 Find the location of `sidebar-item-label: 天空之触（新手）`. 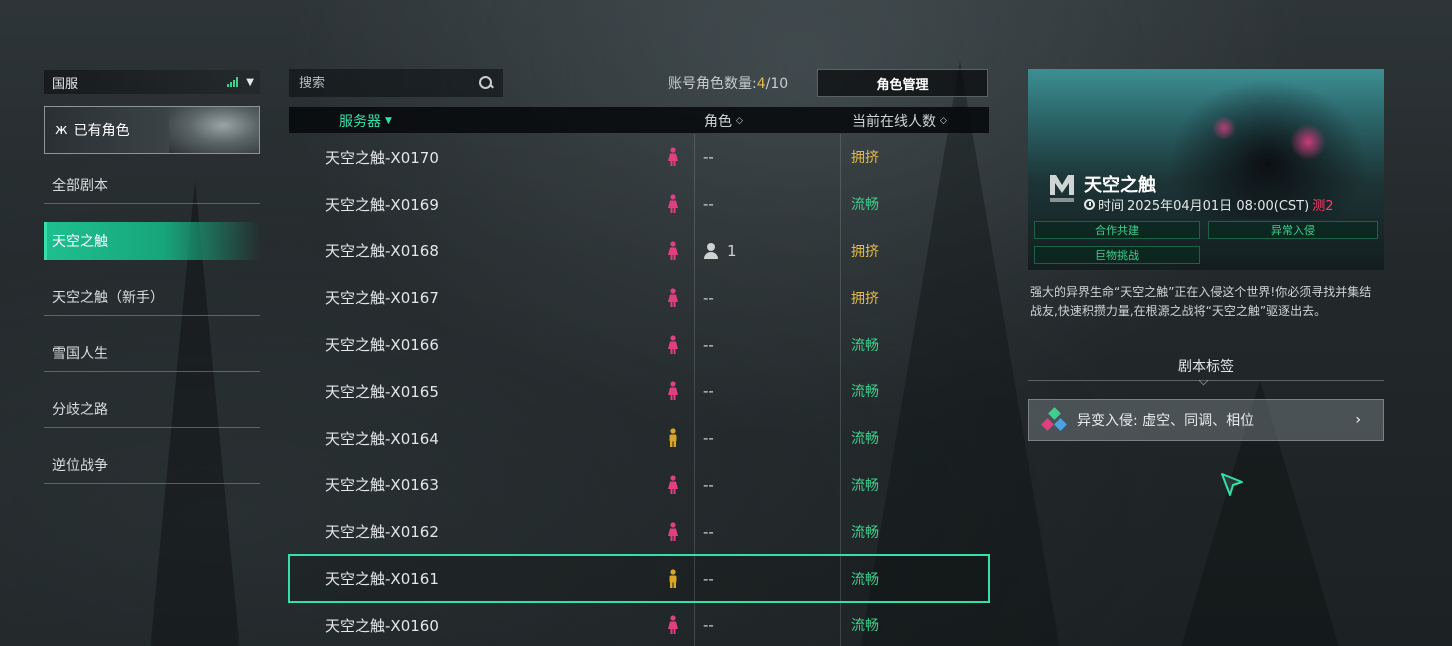

sidebar-item-label: 天空之触（新手） is located at coordinates (108, 297).